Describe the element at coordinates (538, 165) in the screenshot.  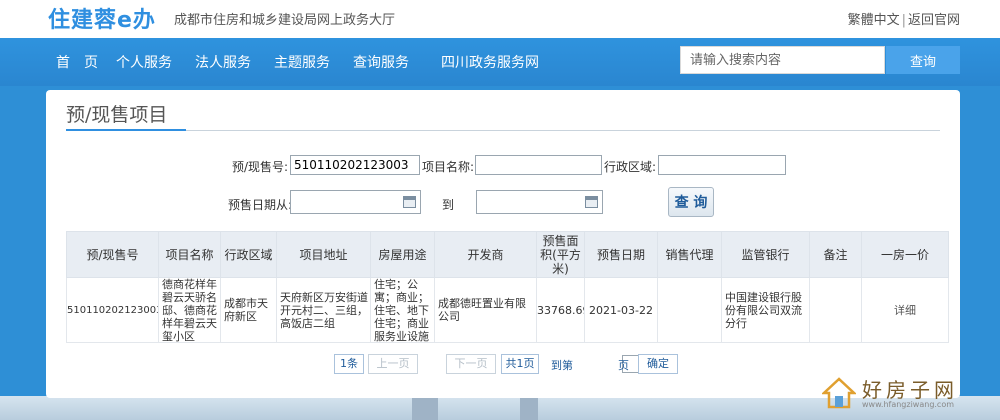
I see `project-name-input` at that location.